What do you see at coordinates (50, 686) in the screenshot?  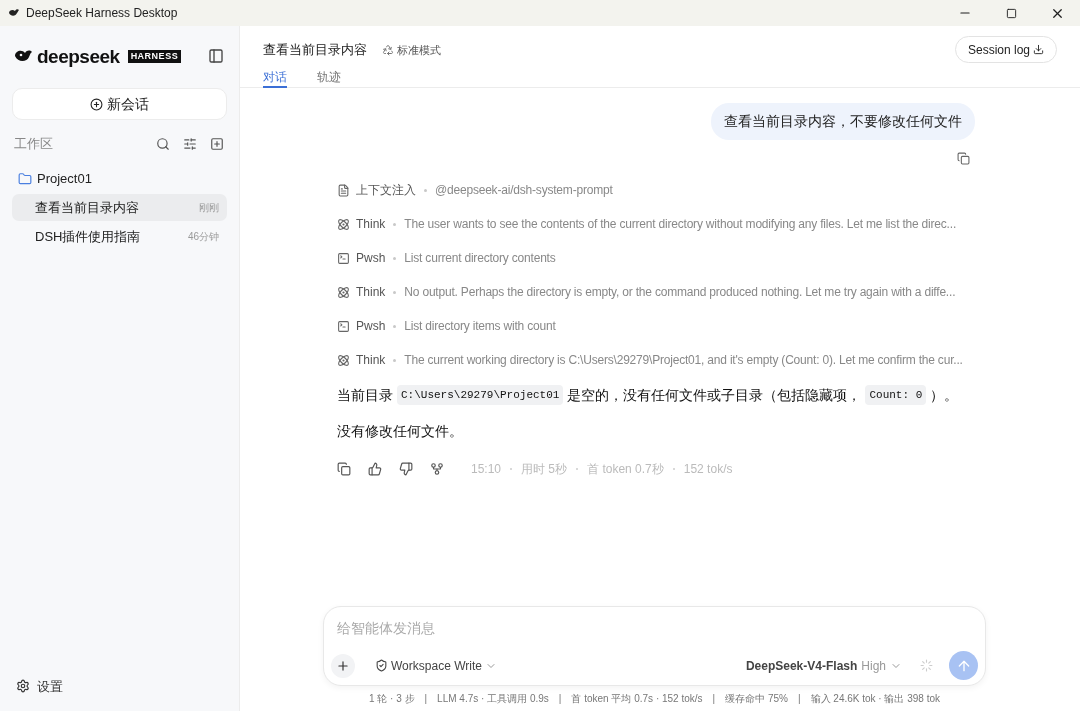 I see `settings-link: 设置` at bounding box center [50, 686].